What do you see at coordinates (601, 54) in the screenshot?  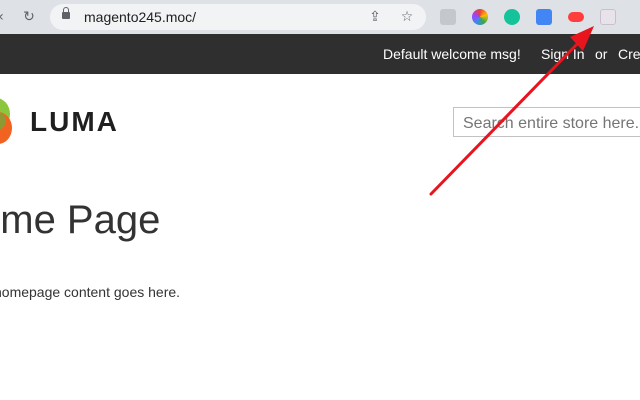 I see `or-text: or` at bounding box center [601, 54].